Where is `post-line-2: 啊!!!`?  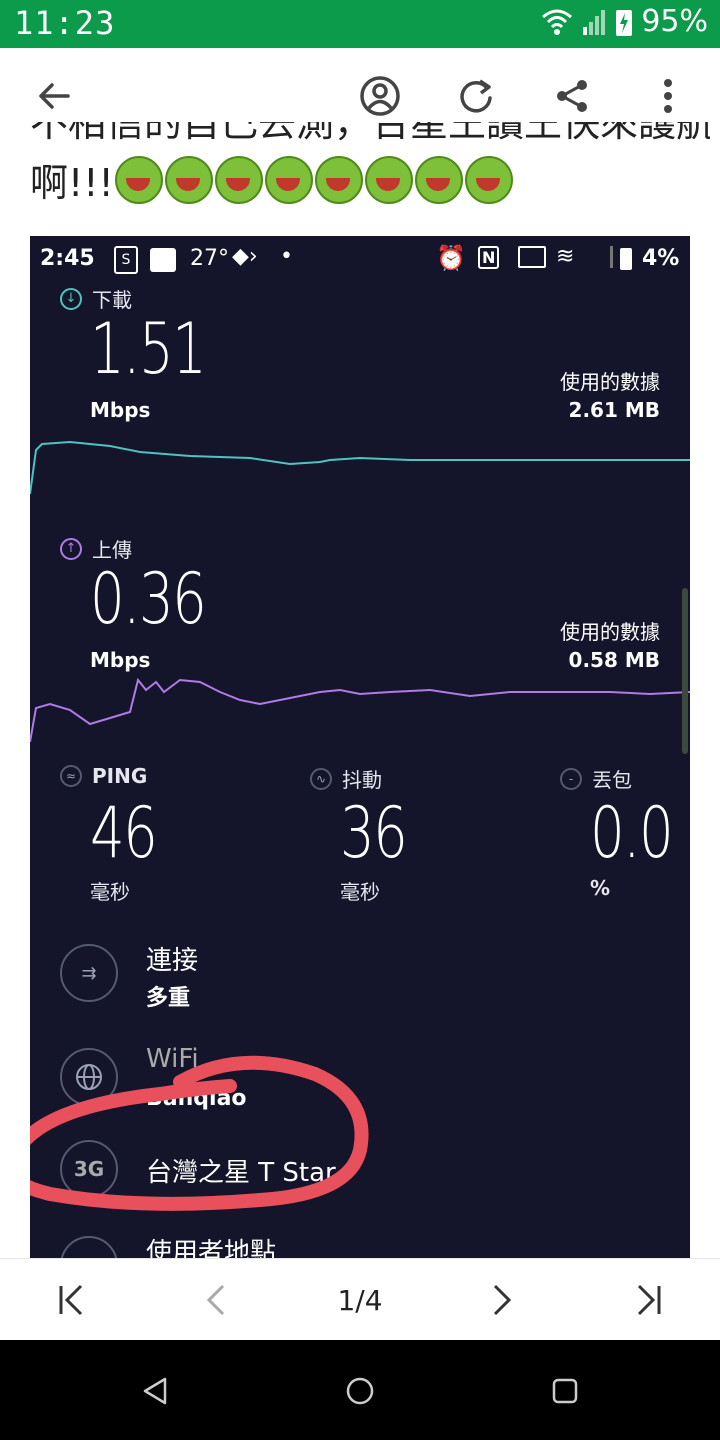 post-line-2: 啊!!! is located at coordinates (370, 183).